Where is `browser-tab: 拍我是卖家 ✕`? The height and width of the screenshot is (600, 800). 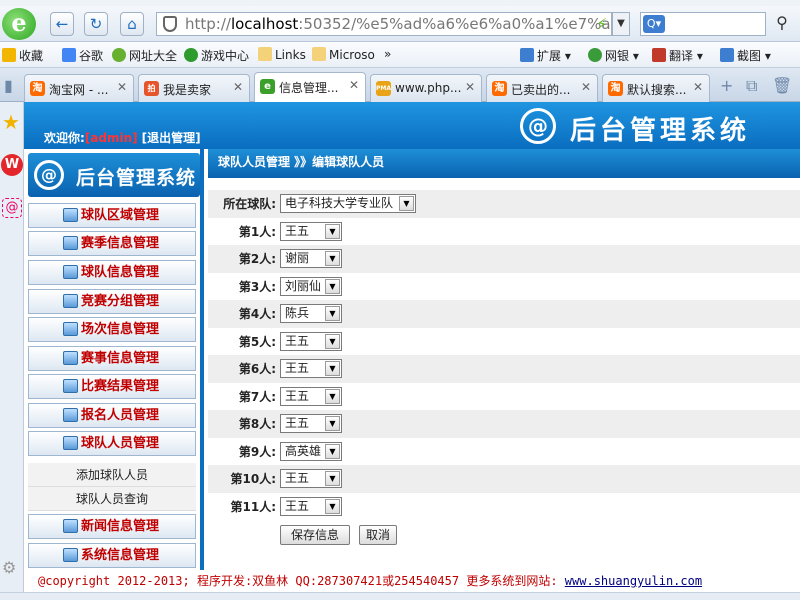 browser-tab: 拍我是卖家 ✕ is located at coordinates (194, 88).